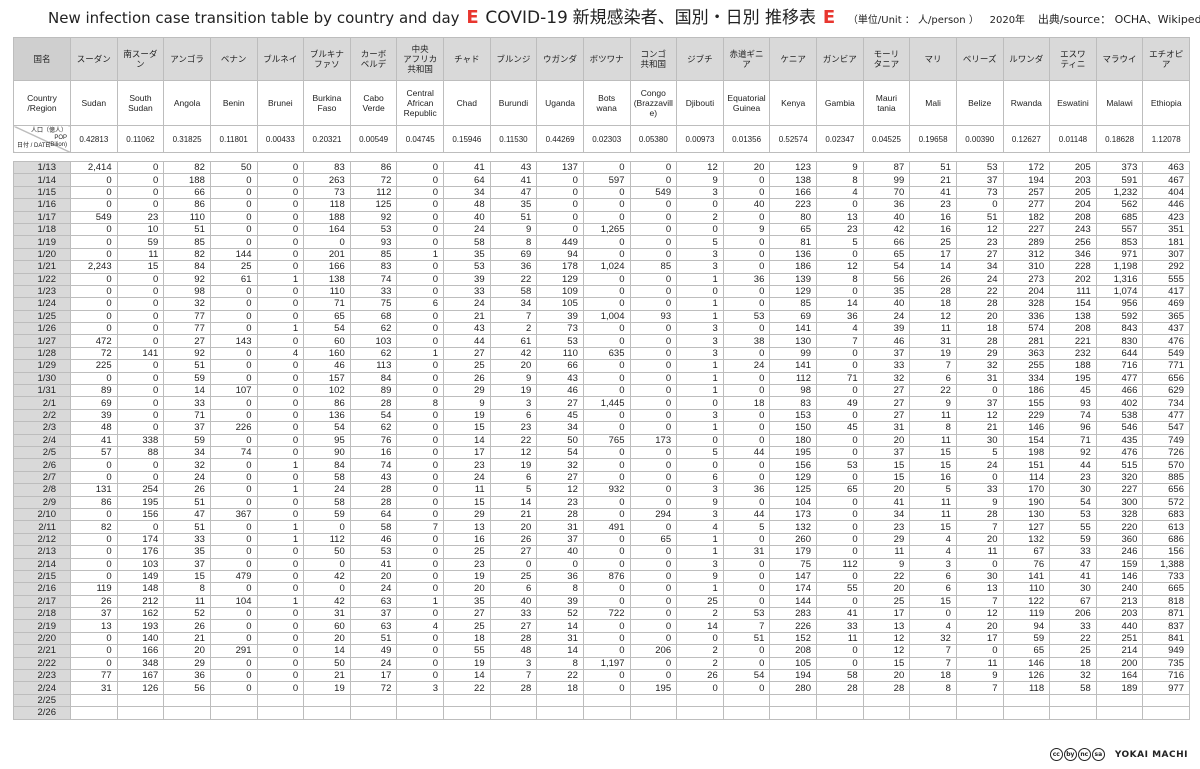 The width and height of the screenshot is (1200, 769). I want to click on date-cell: 2/24, so click(42, 688).